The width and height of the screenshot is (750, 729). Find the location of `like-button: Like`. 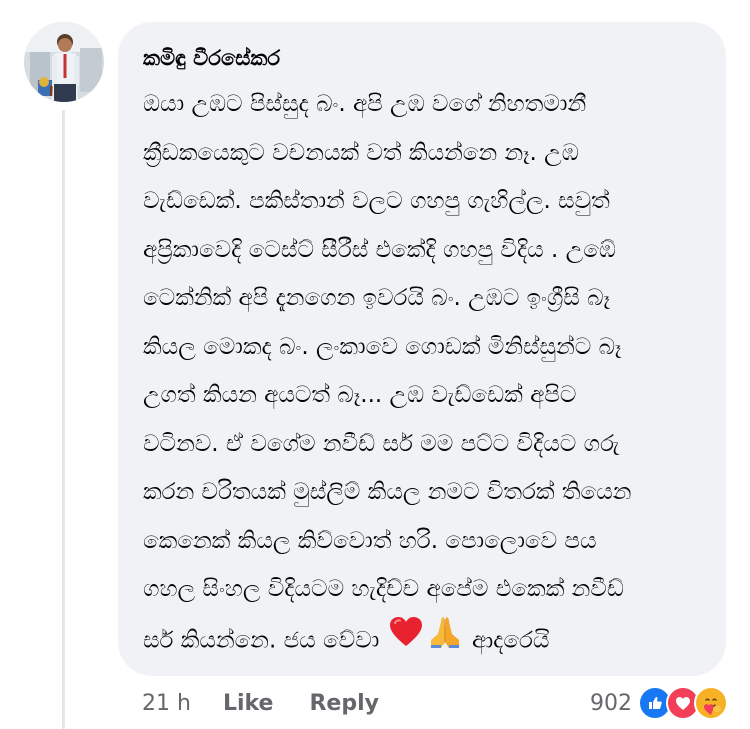

like-button: Like is located at coordinates (248, 703).